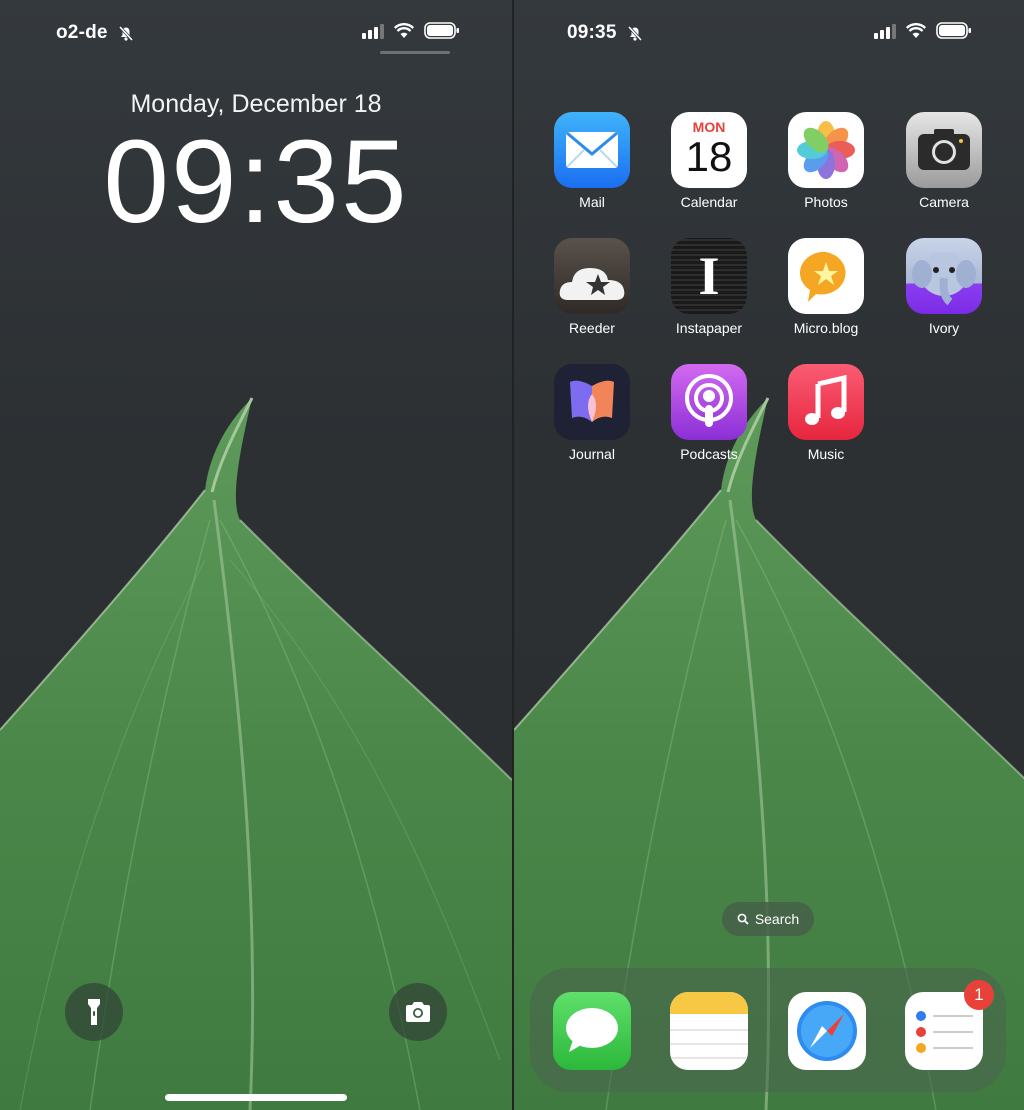 The width and height of the screenshot is (1024, 1110). What do you see at coordinates (592, 1031) in the screenshot?
I see `messages-icon` at bounding box center [592, 1031].